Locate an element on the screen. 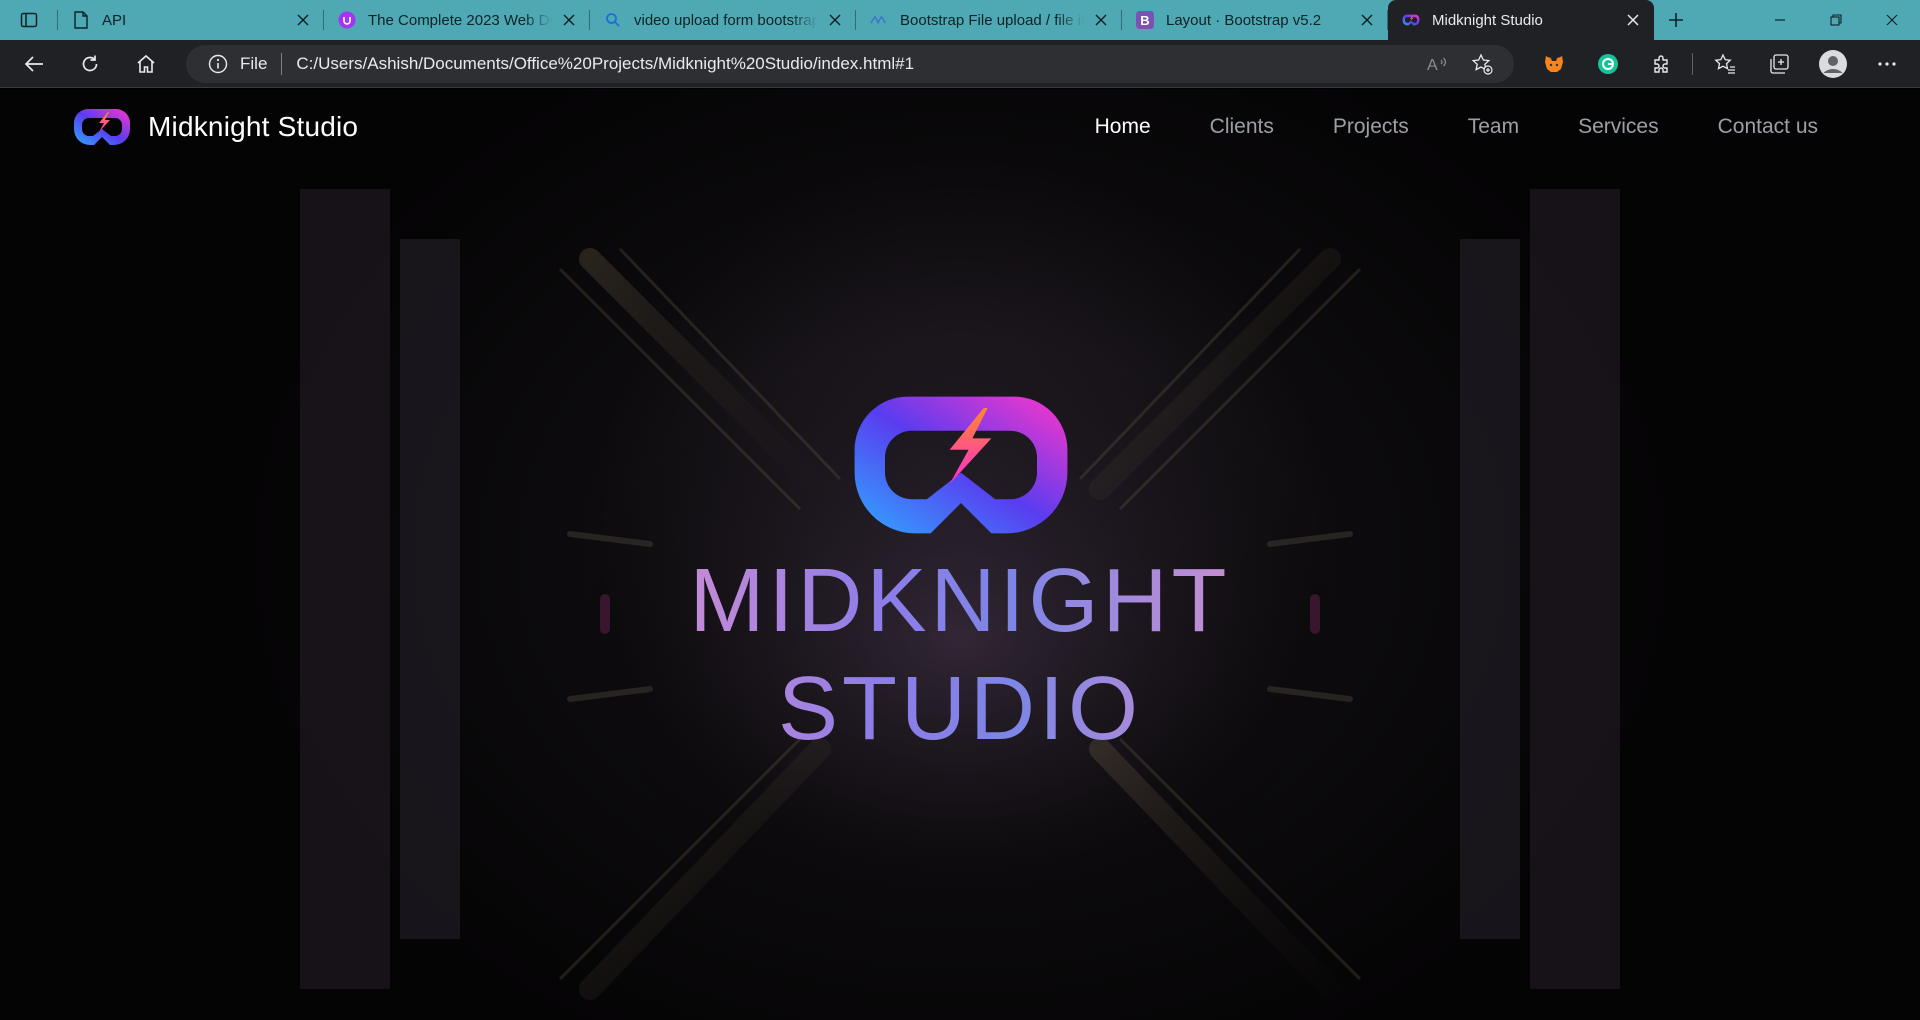 The height and width of the screenshot is (1020, 1920). browser-tab-active: Midknight Studio is located at coordinates (1521, 20).